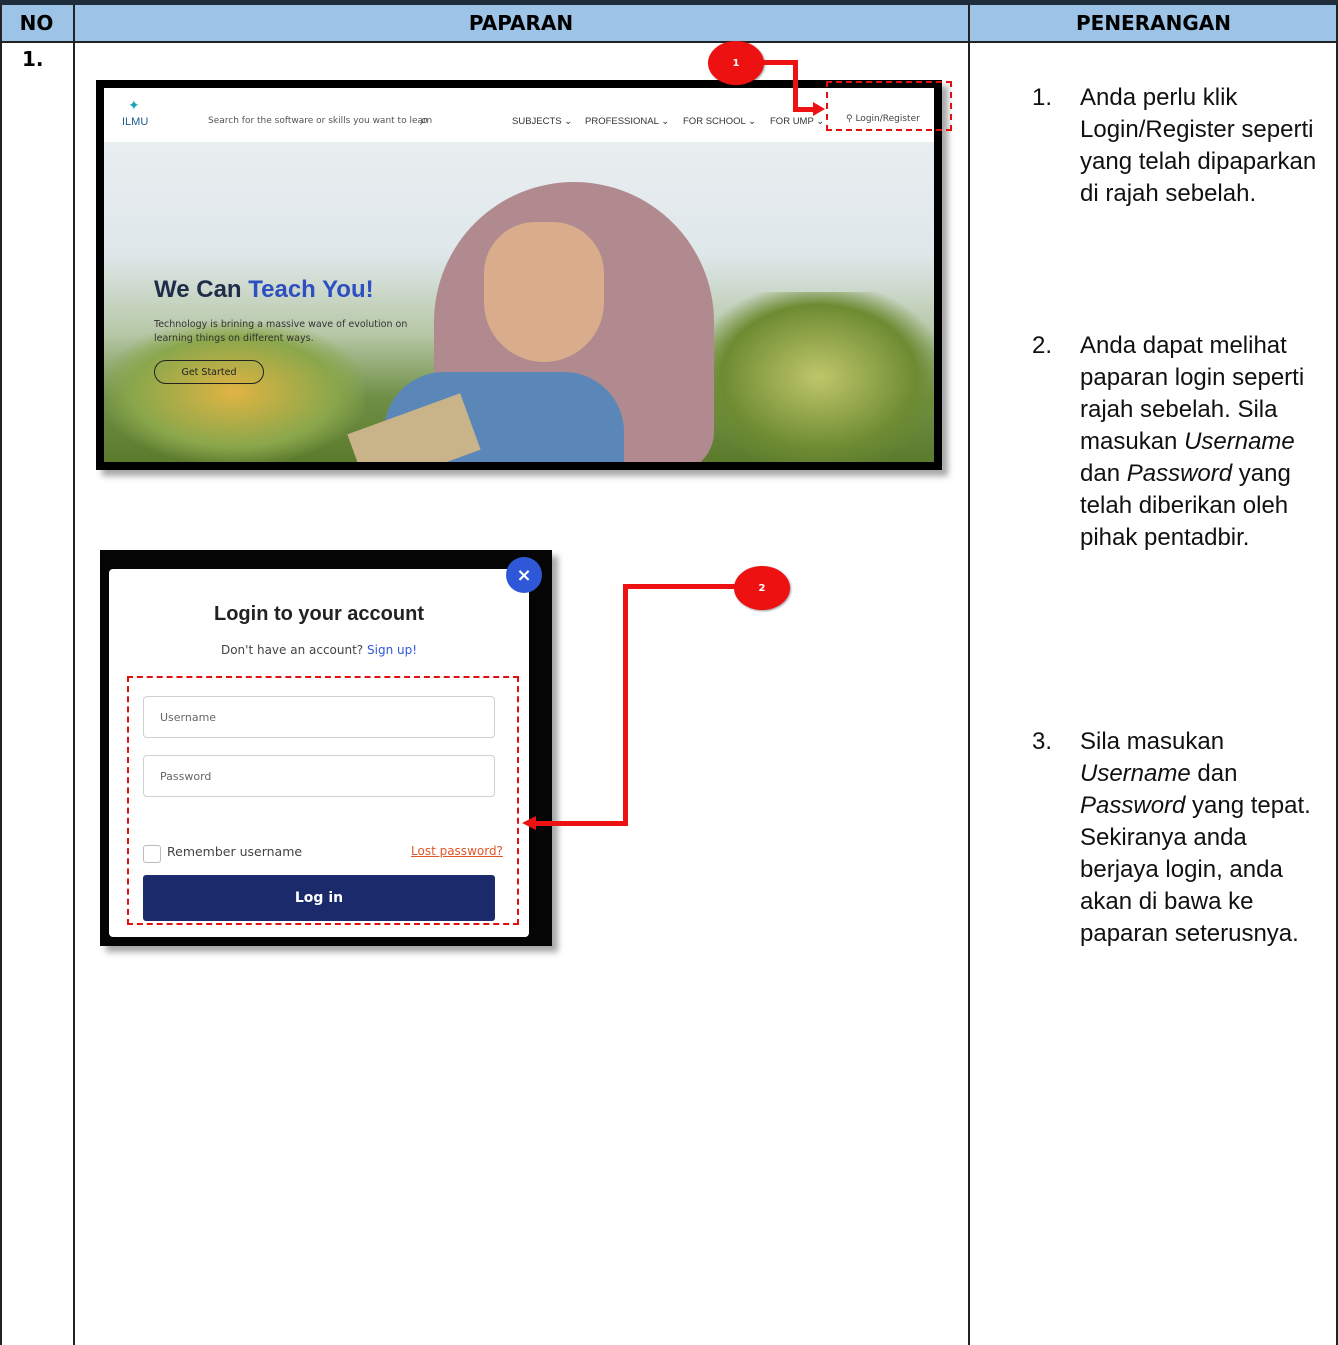 This screenshot has width=1338, height=1345. I want to click on signup-prompt: Don't have an account? Sign up!, so click(319, 650).